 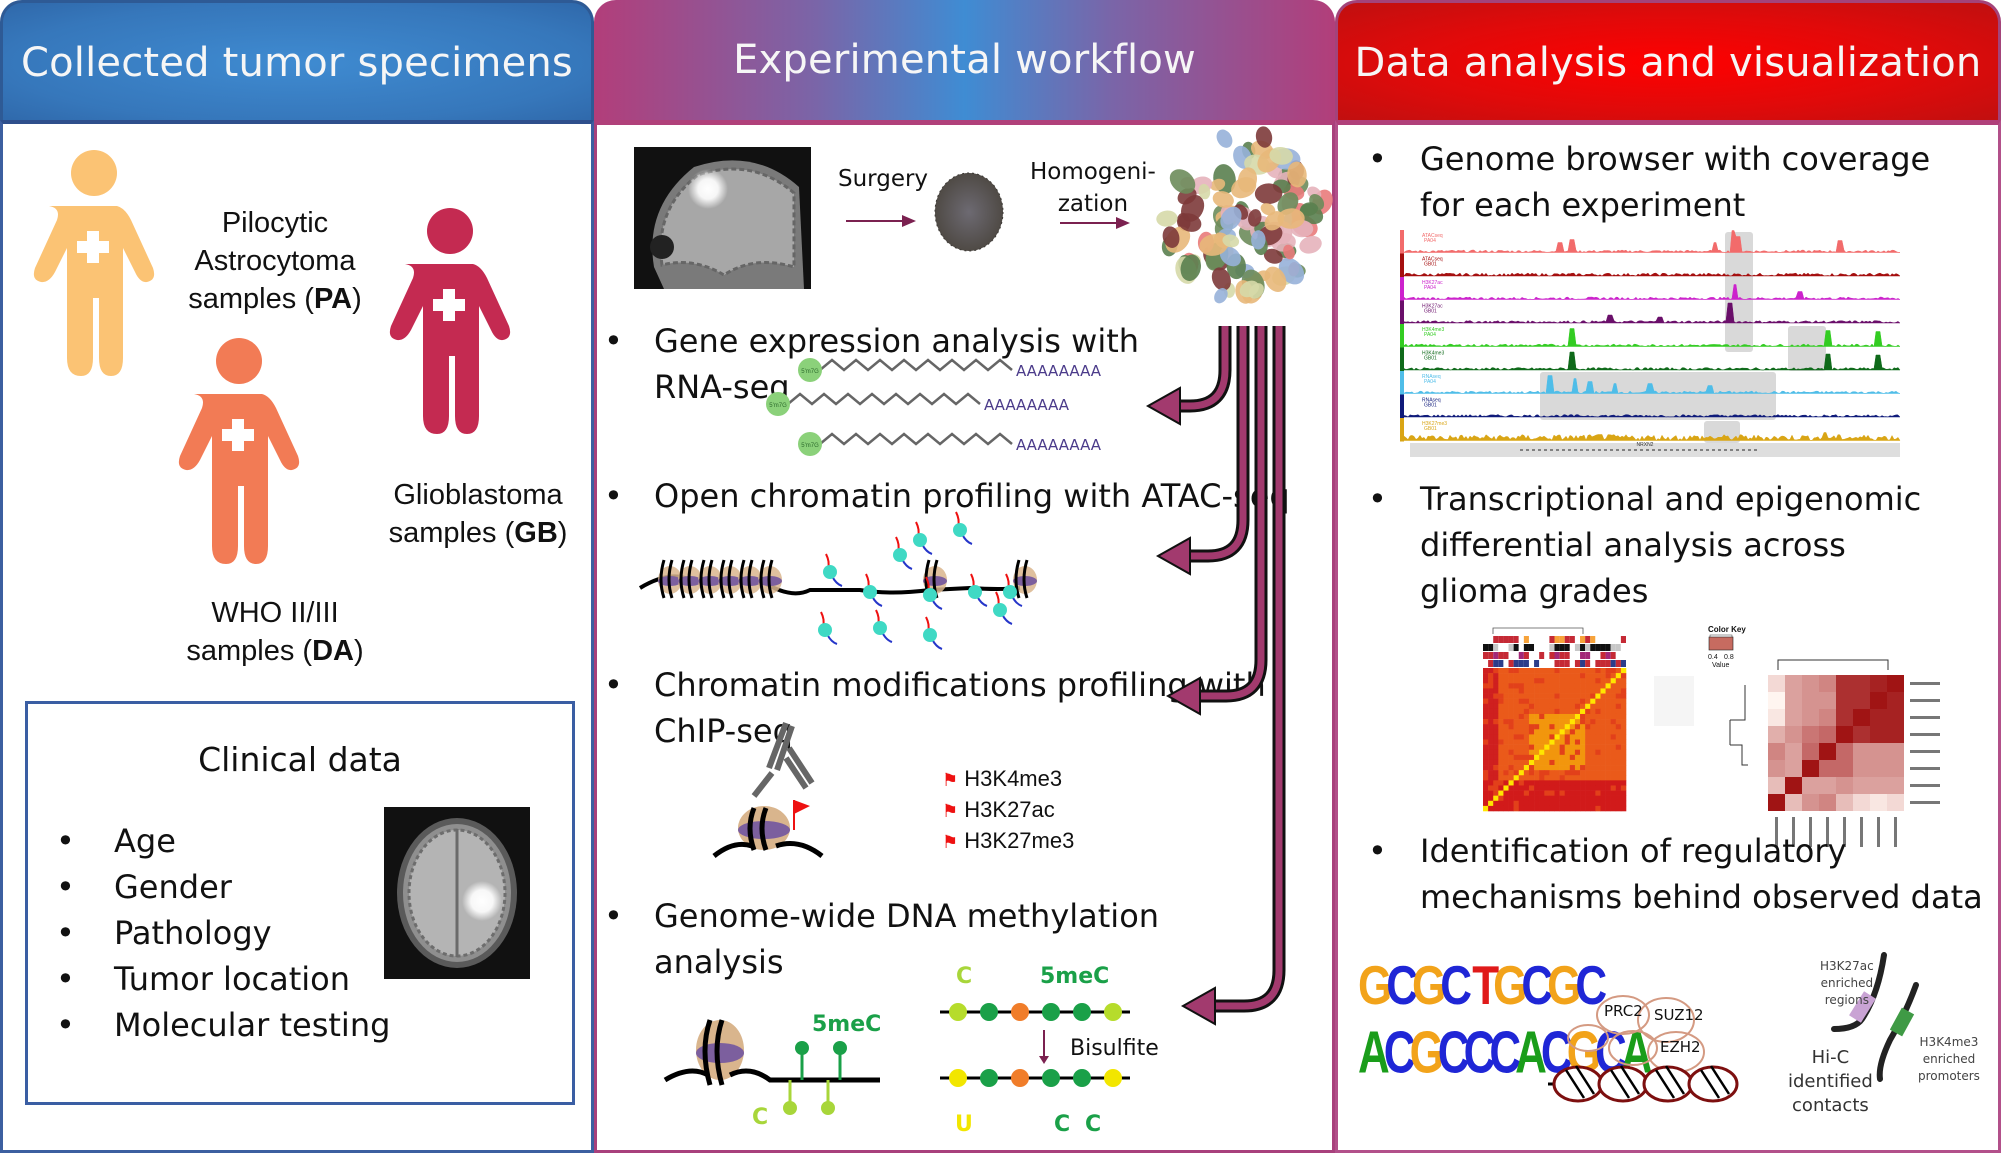 I want to click on arrowhead, so click(x=1163, y=406).